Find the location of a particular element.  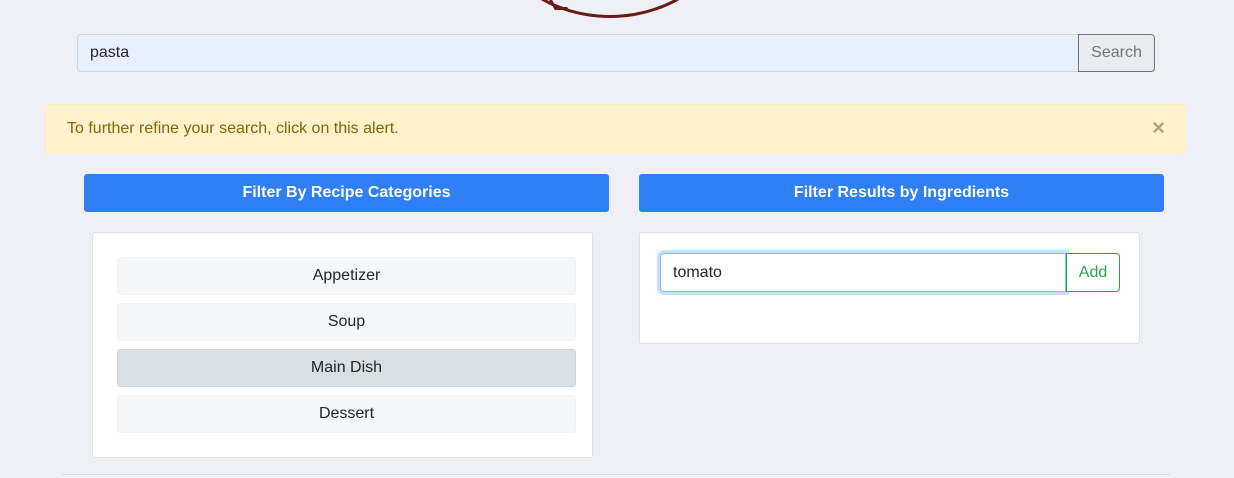

search-input is located at coordinates (577, 53).